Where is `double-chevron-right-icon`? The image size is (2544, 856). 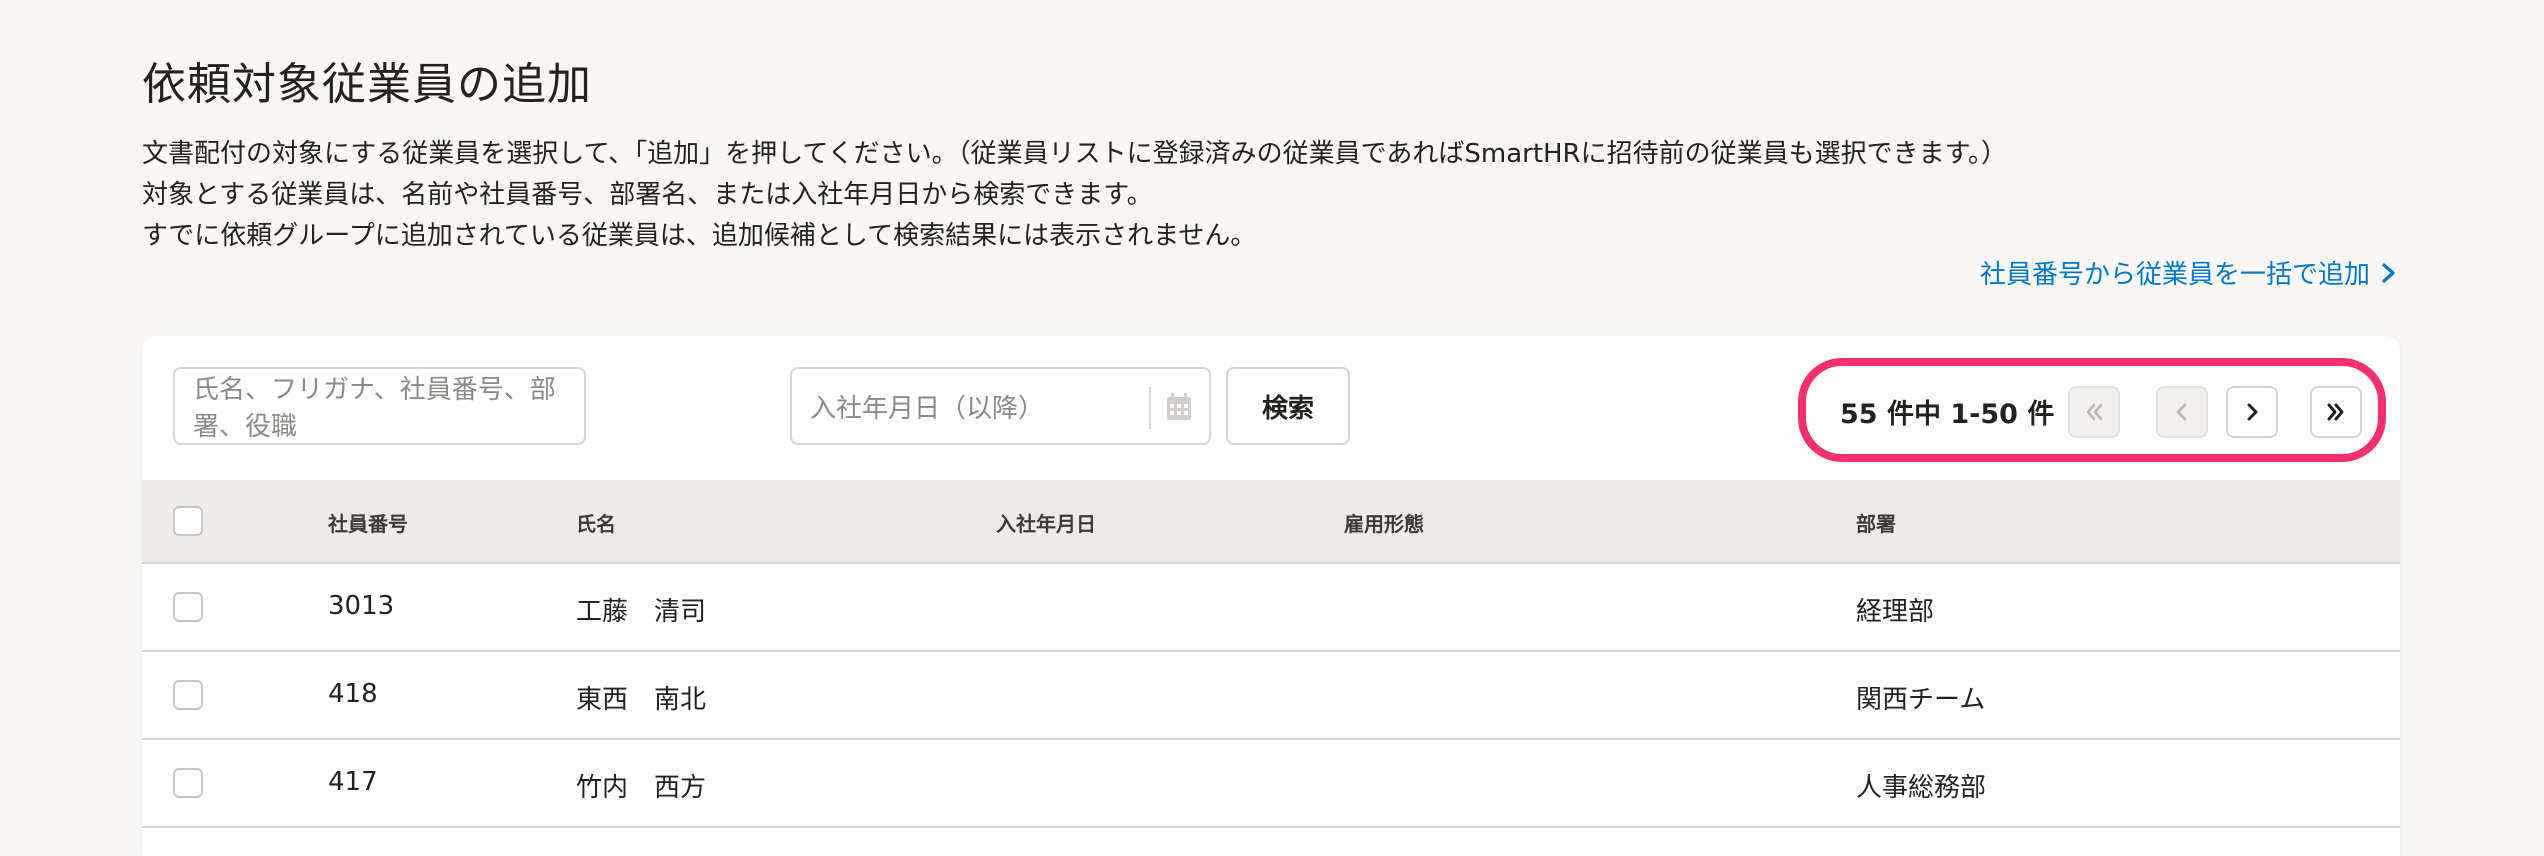
double-chevron-right-icon is located at coordinates (2335, 412).